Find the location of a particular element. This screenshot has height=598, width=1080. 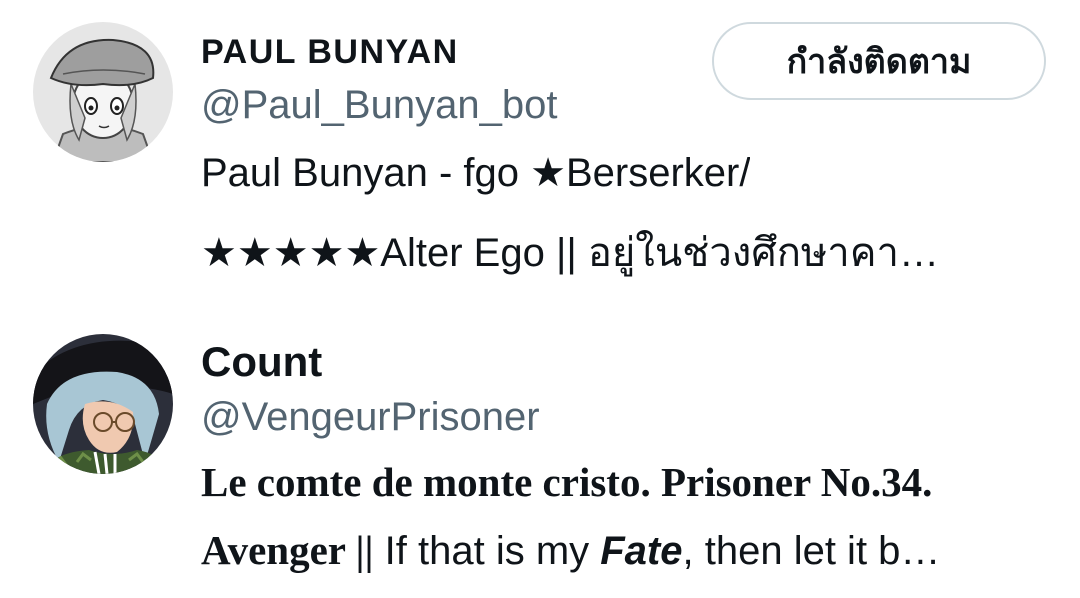

bio-line: Paul Bunyan - fgo ★Berserker/ is located at coordinates (476, 173).